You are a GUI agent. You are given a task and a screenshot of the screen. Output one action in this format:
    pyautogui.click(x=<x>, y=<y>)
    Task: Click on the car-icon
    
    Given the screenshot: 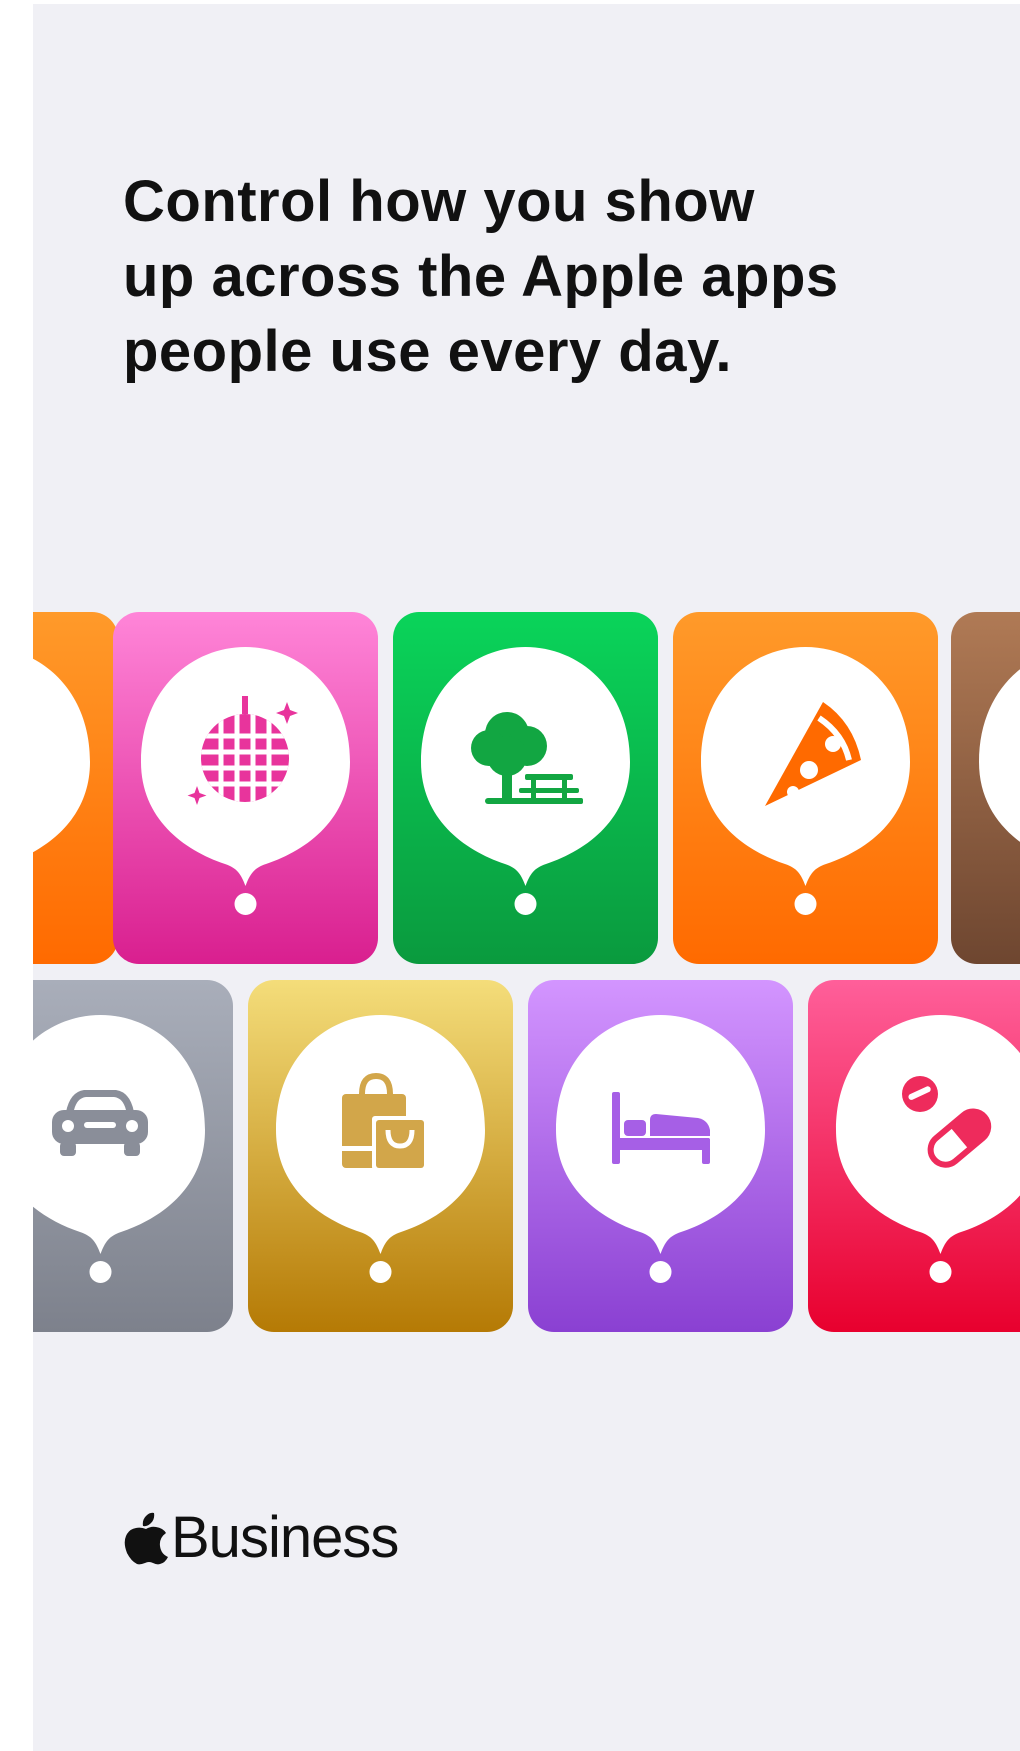 What is the action you would take?
    pyautogui.click(x=100, y=1123)
    